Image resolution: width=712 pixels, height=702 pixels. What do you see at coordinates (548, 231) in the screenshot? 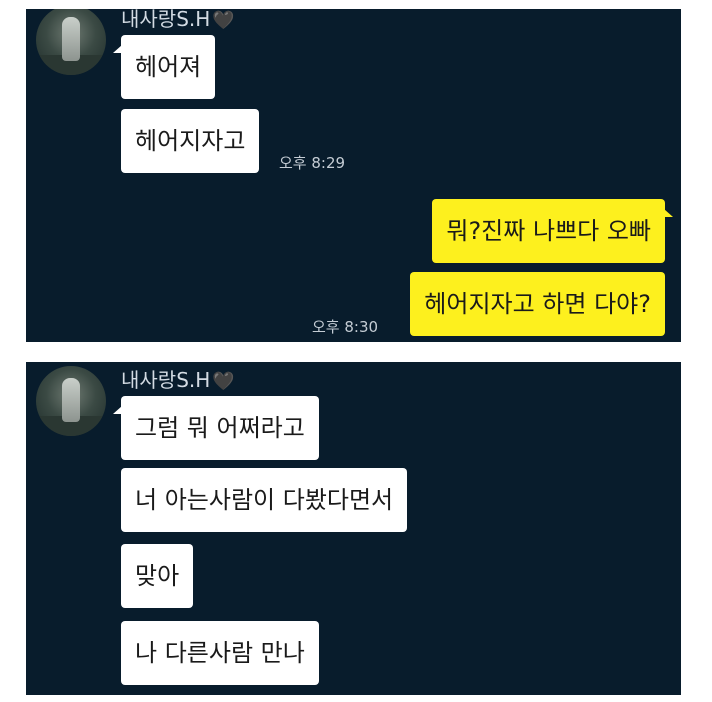
I see `message-text: 뭐?진짜 나쁘다 오빠` at bounding box center [548, 231].